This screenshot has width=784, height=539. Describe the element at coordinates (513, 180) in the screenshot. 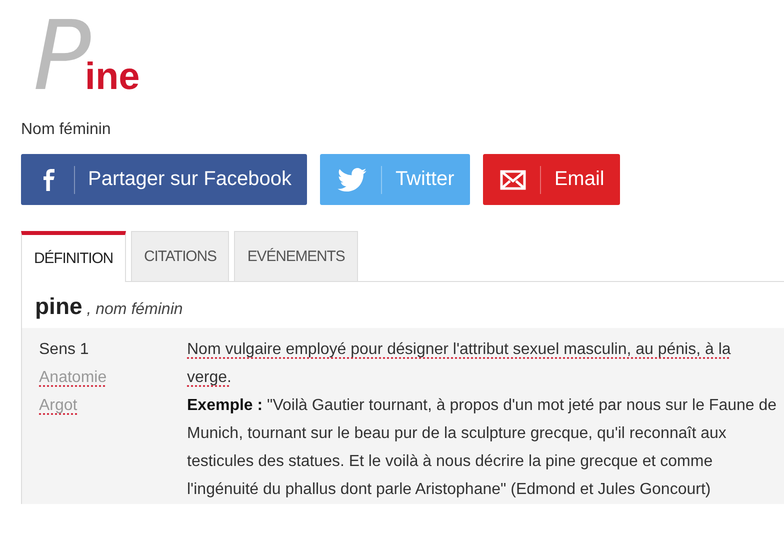

I see `envelope-icon` at that location.